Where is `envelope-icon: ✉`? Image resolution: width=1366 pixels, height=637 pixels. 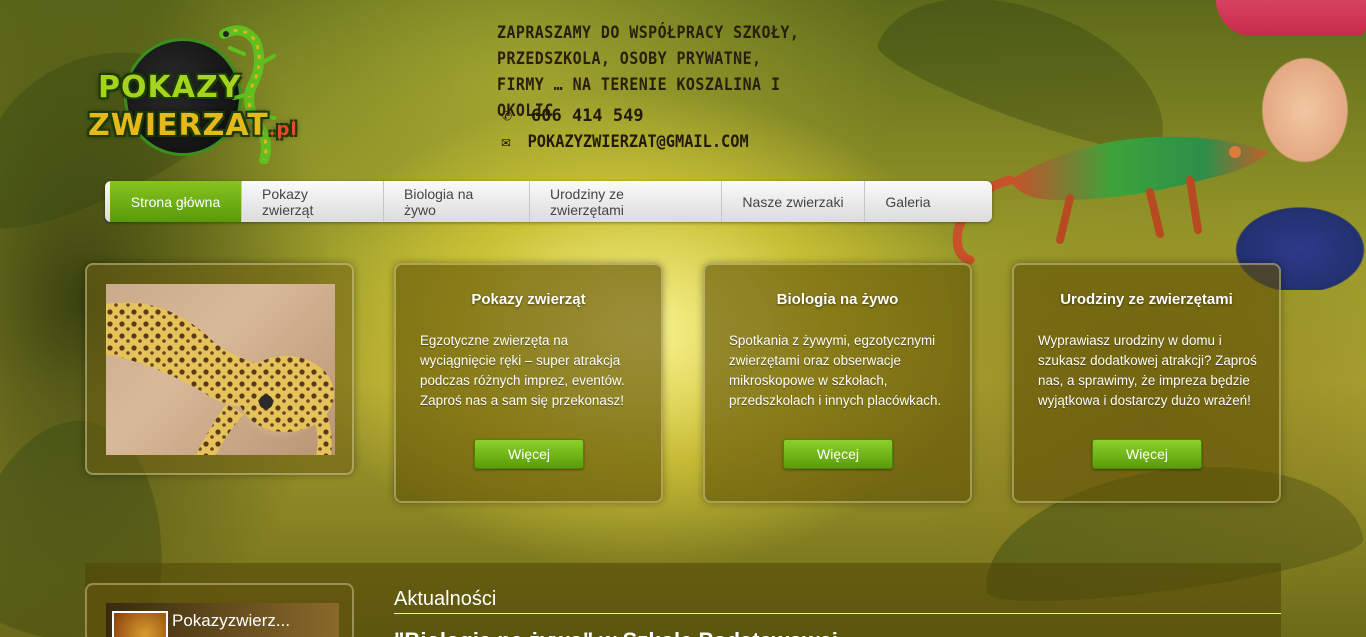
envelope-icon: ✉ is located at coordinates (506, 142).